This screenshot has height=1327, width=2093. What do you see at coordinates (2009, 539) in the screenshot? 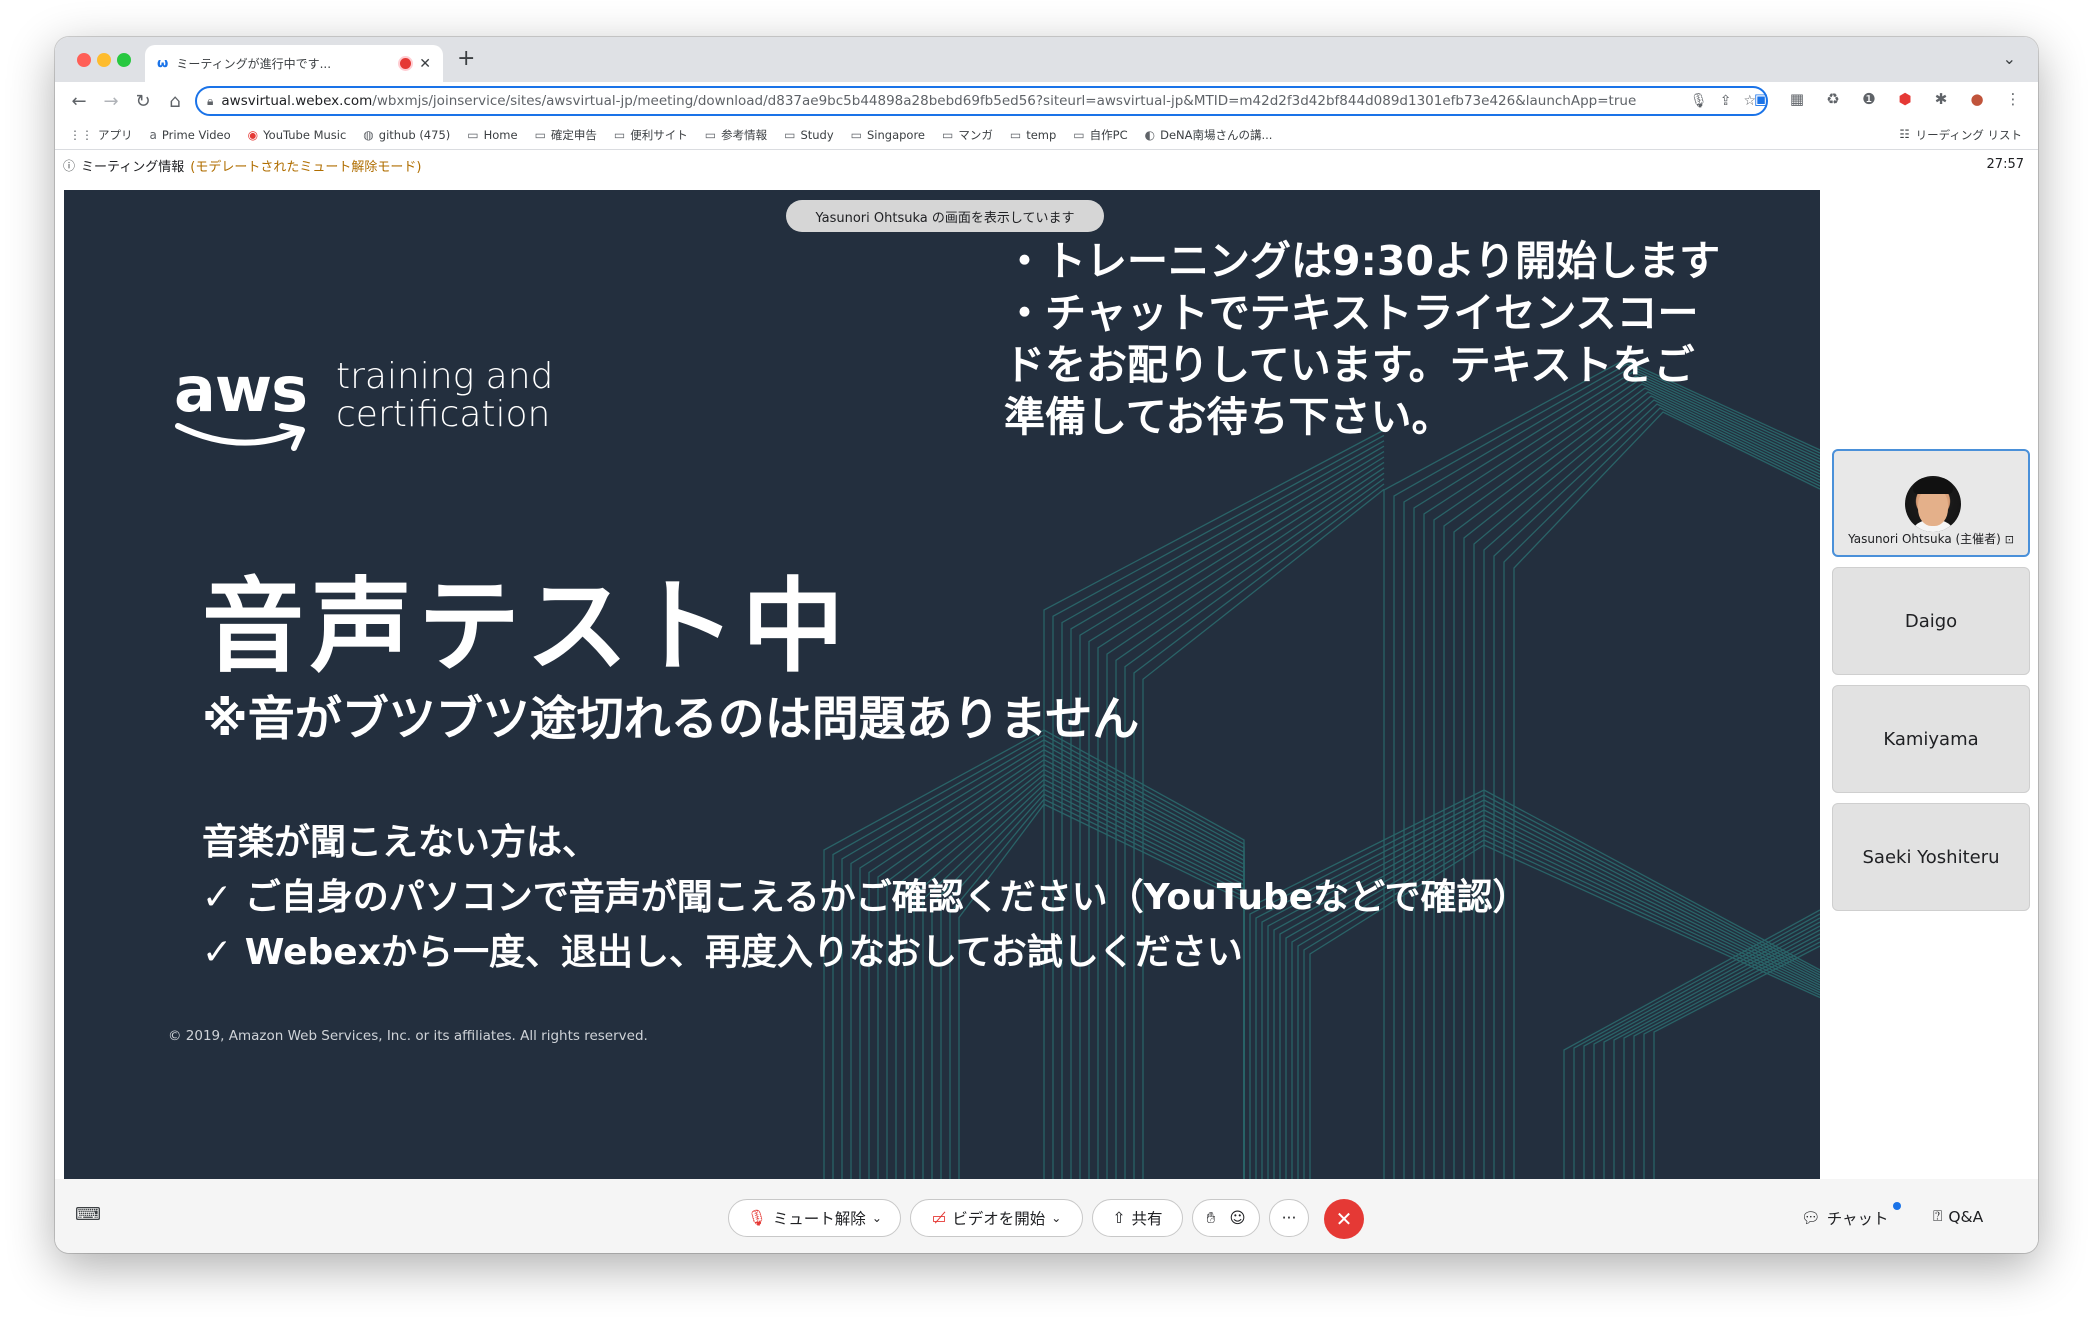
I see `host-screen-icon: ⊡` at bounding box center [2009, 539].